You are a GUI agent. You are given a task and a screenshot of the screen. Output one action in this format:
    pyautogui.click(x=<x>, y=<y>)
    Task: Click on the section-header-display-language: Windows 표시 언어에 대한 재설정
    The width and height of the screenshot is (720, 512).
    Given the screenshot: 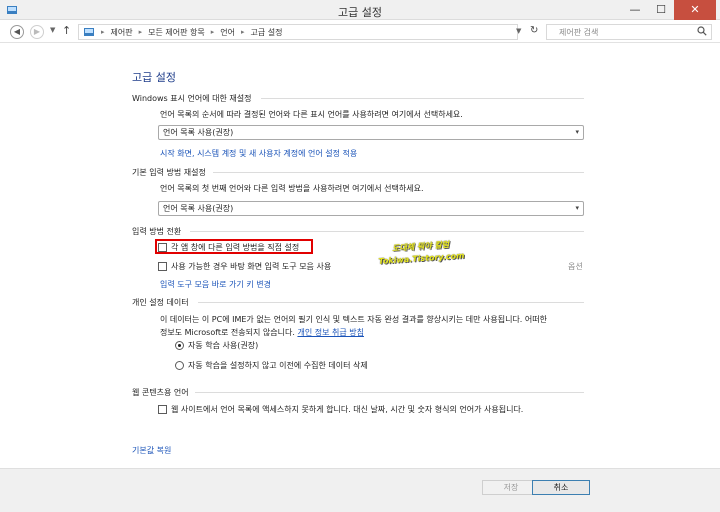 What is the action you would take?
    pyautogui.click(x=192, y=98)
    